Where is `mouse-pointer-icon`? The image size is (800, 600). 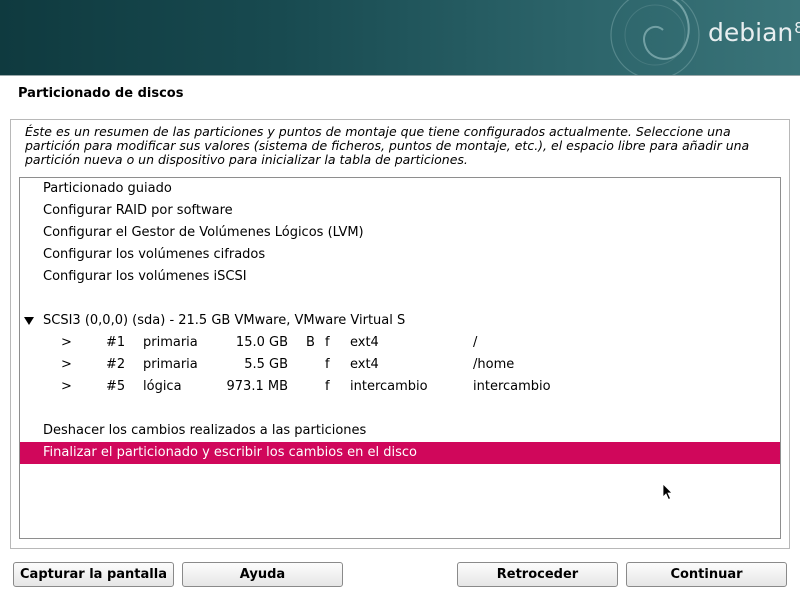
mouse-pointer-icon is located at coordinates (667, 492).